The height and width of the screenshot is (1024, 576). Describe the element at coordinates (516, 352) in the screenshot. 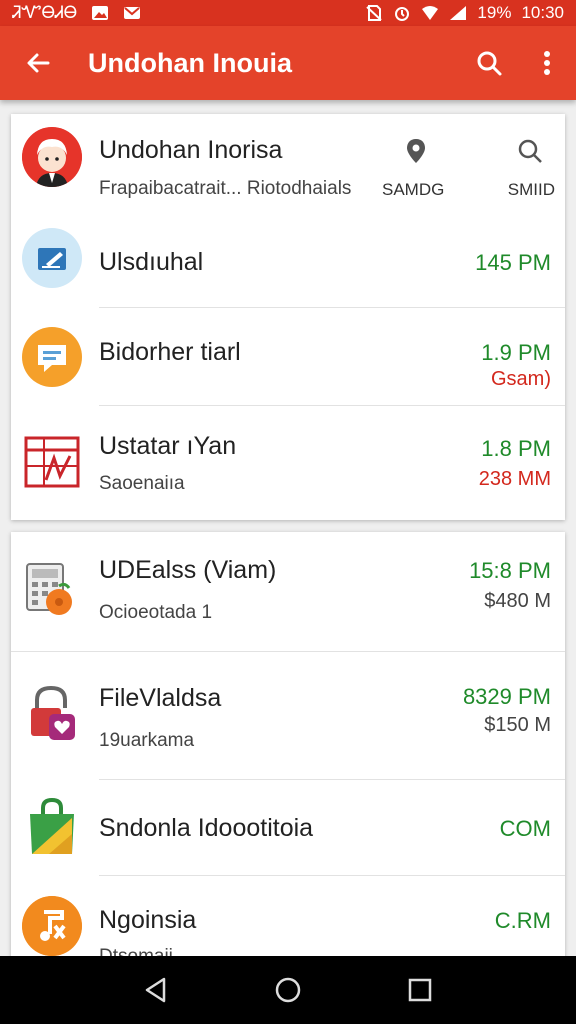

I see `item-time: 1.9 PM` at that location.